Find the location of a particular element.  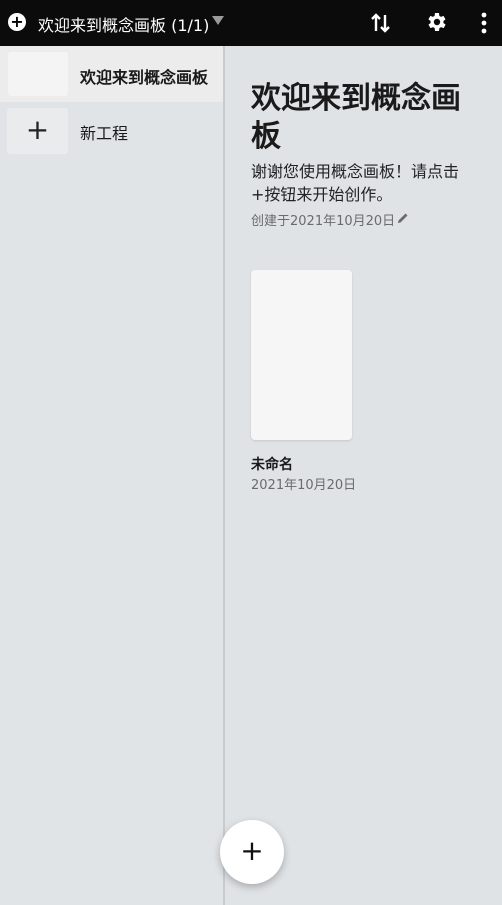

project-description: 谢谢您使用概念画板！请点击+按钮来开始创作。 is located at coordinates (355, 183).